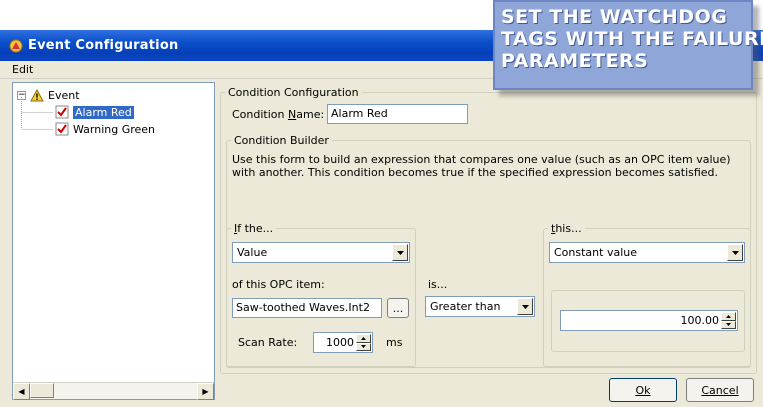 The image size is (763, 407). What do you see at coordinates (103, 112) in the screenshot?
I see `tree-item-label: Alarm Red` at bounding box center [103, 112].